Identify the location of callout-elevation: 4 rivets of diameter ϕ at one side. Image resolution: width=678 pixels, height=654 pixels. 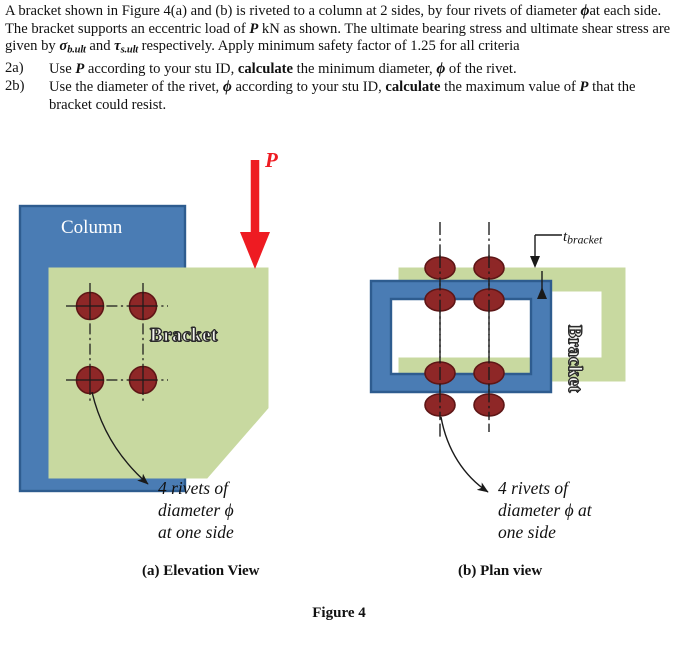
(196, 510).